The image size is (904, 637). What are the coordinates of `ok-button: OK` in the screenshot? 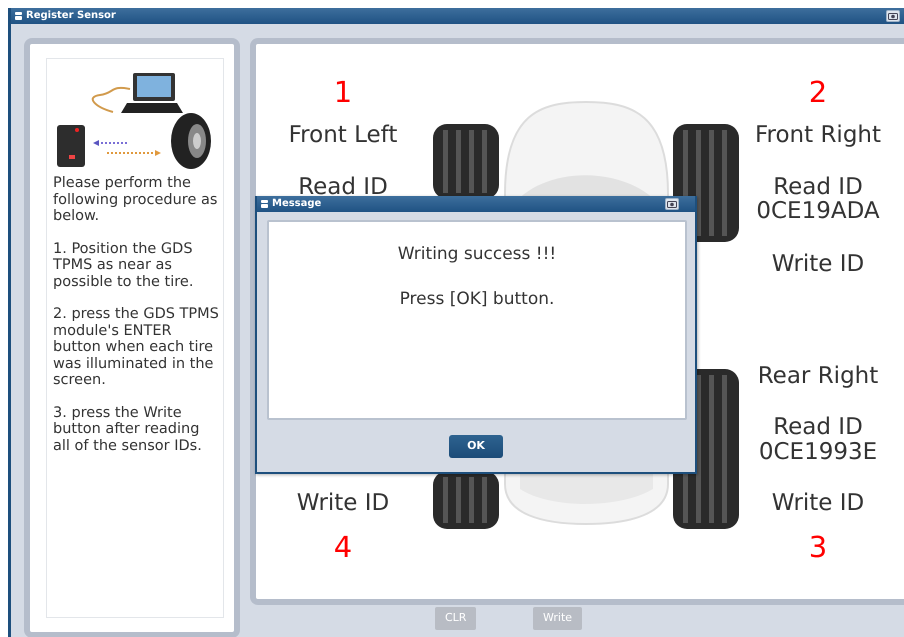 It's located at (476, 446).